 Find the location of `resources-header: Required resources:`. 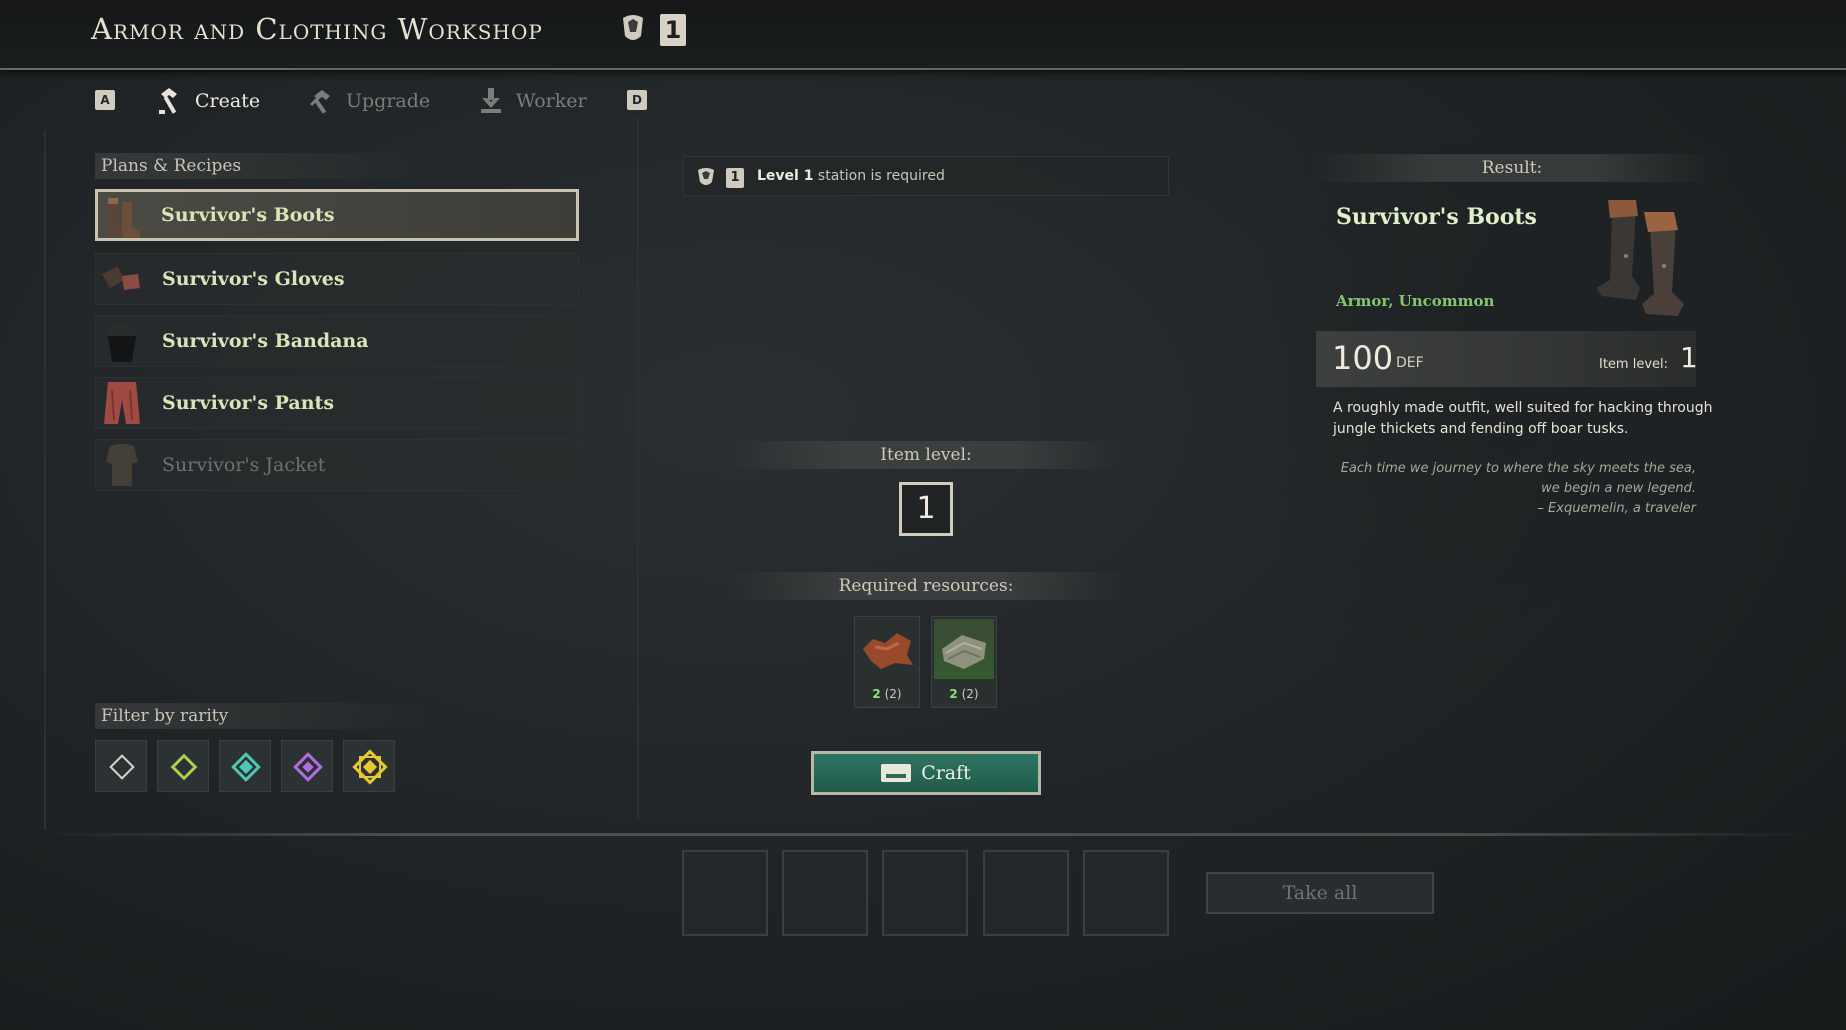

resources-header: Required resources: is located at coordinates (926, 586).